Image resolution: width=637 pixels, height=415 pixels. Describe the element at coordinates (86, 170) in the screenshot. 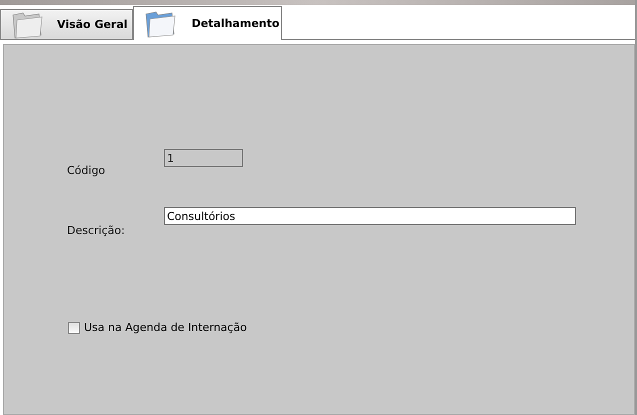

I see `code-label: Código` at that location.